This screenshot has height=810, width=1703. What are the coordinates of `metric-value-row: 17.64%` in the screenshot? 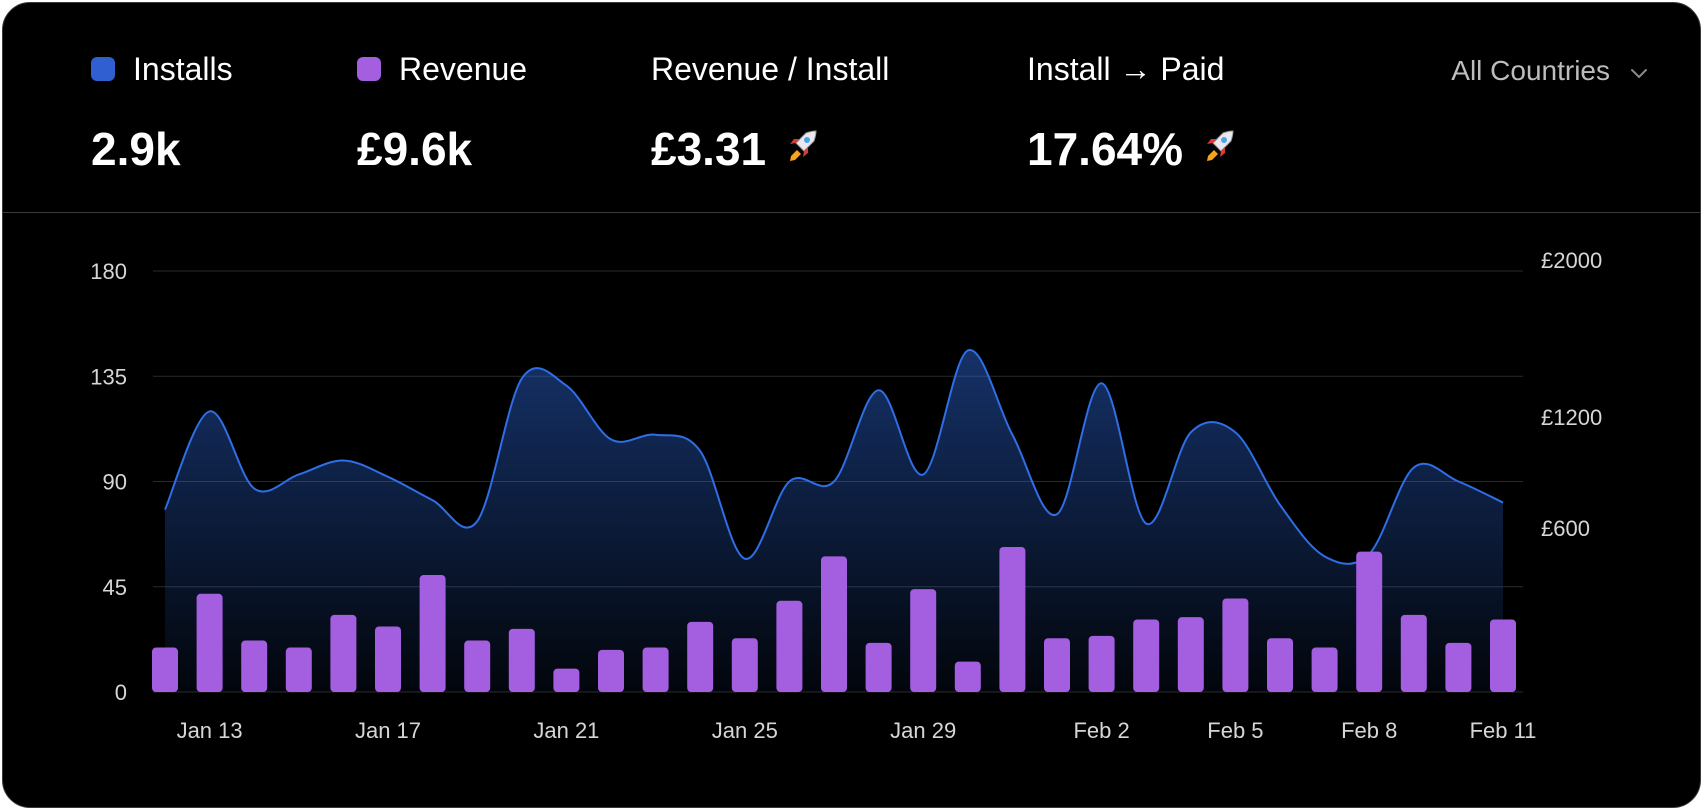 It's located at (1132, 149).